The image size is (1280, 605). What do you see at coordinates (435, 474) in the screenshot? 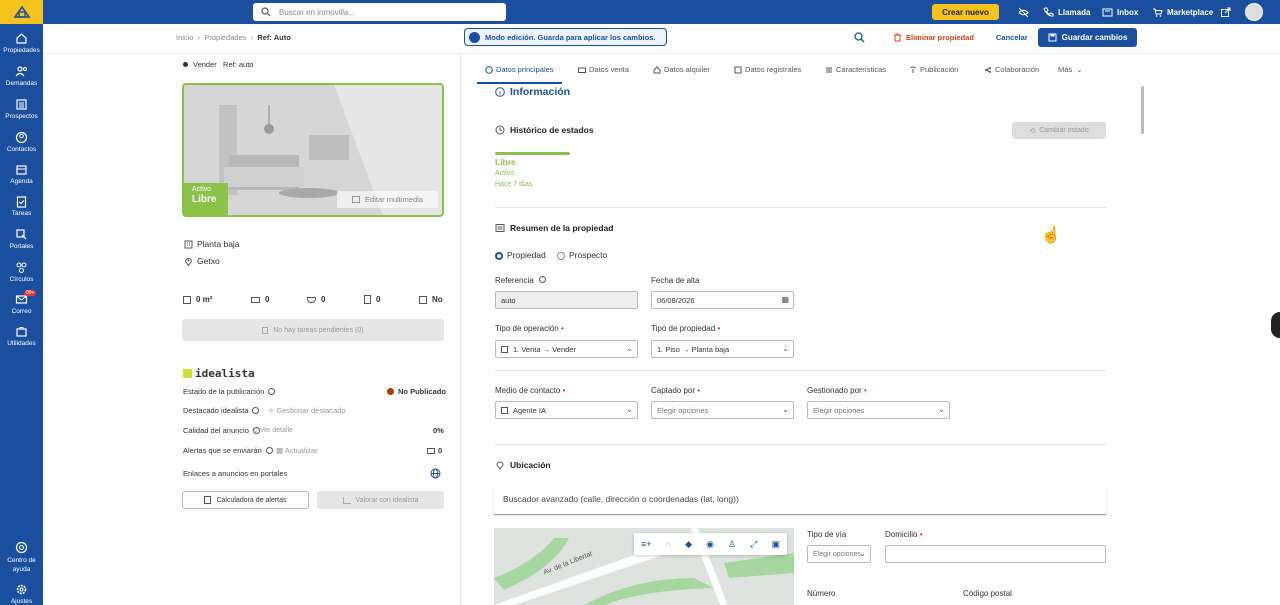
I see `globe-icon` at bounding box center [435, 474].